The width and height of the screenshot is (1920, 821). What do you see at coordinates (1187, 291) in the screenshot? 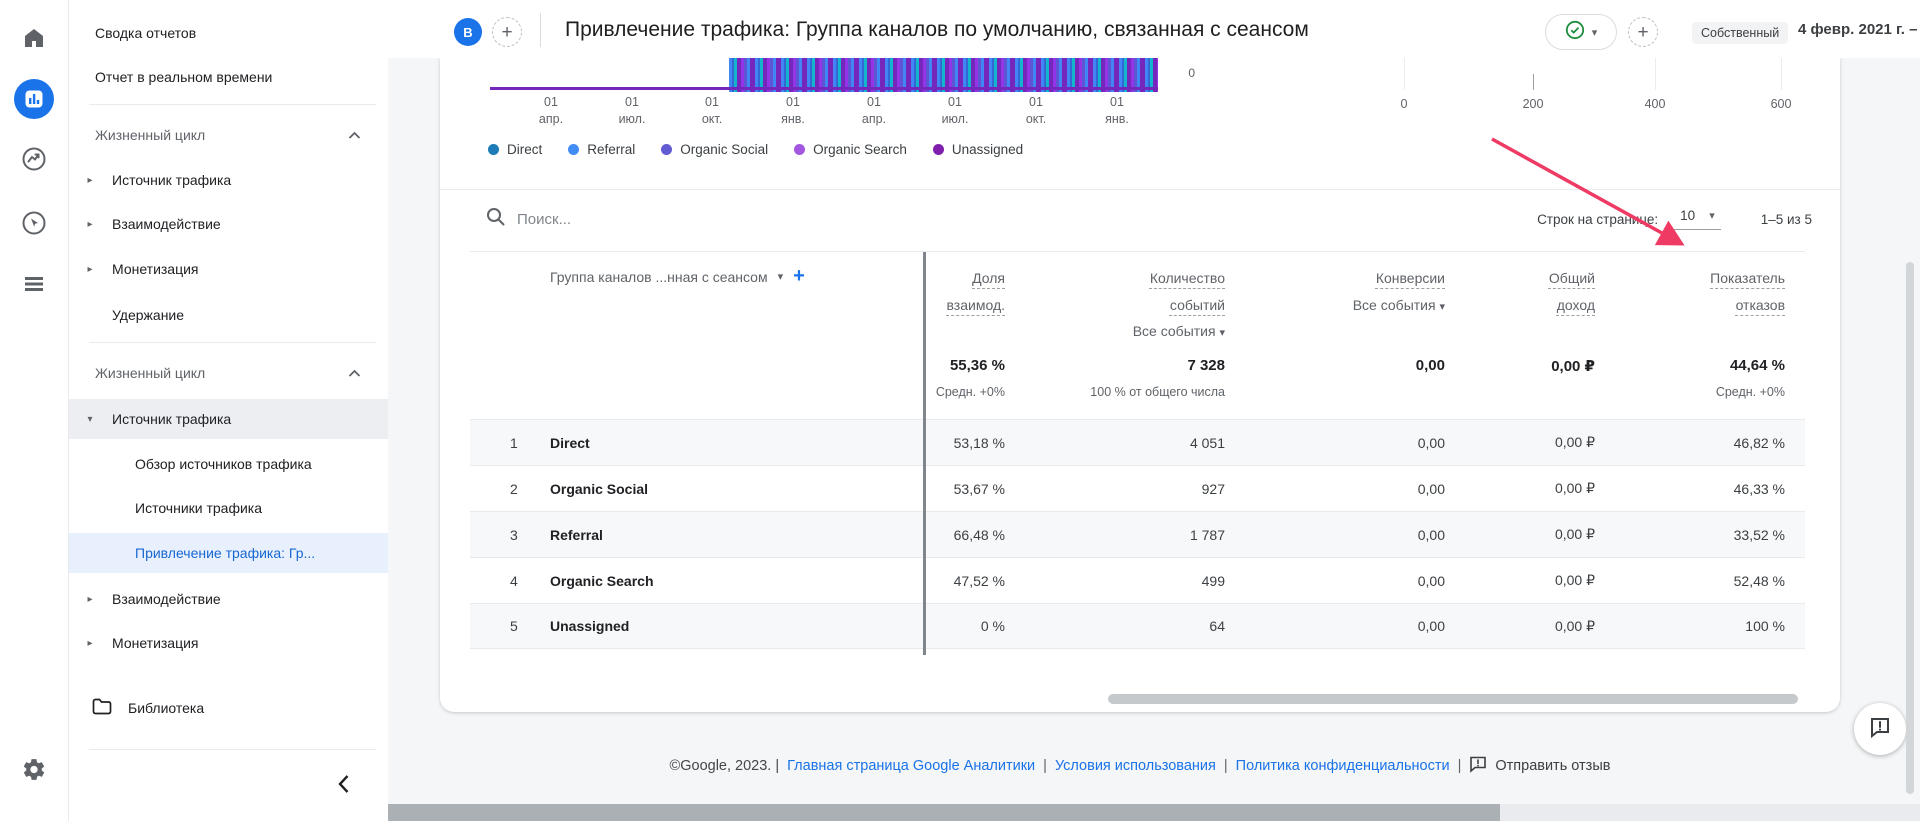
I see `column-header-events: Количество событий` at bounding box center [1187, 291].